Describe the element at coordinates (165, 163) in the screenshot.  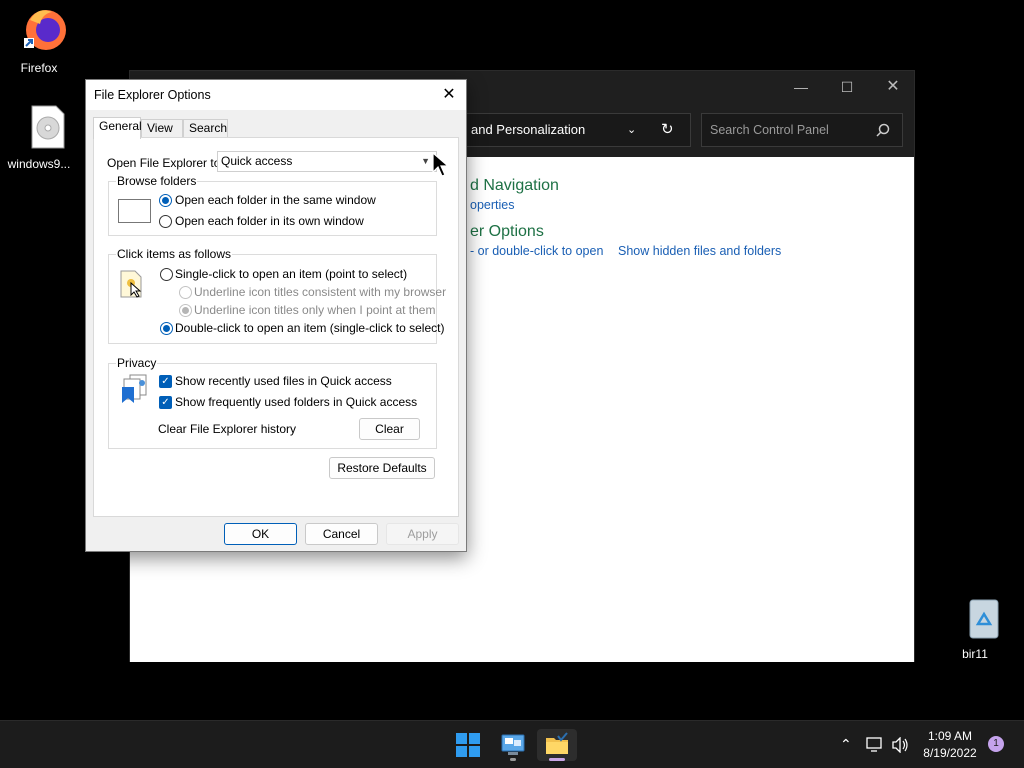
I see `open-explorer-label: Open File Explorer to:` at that location.